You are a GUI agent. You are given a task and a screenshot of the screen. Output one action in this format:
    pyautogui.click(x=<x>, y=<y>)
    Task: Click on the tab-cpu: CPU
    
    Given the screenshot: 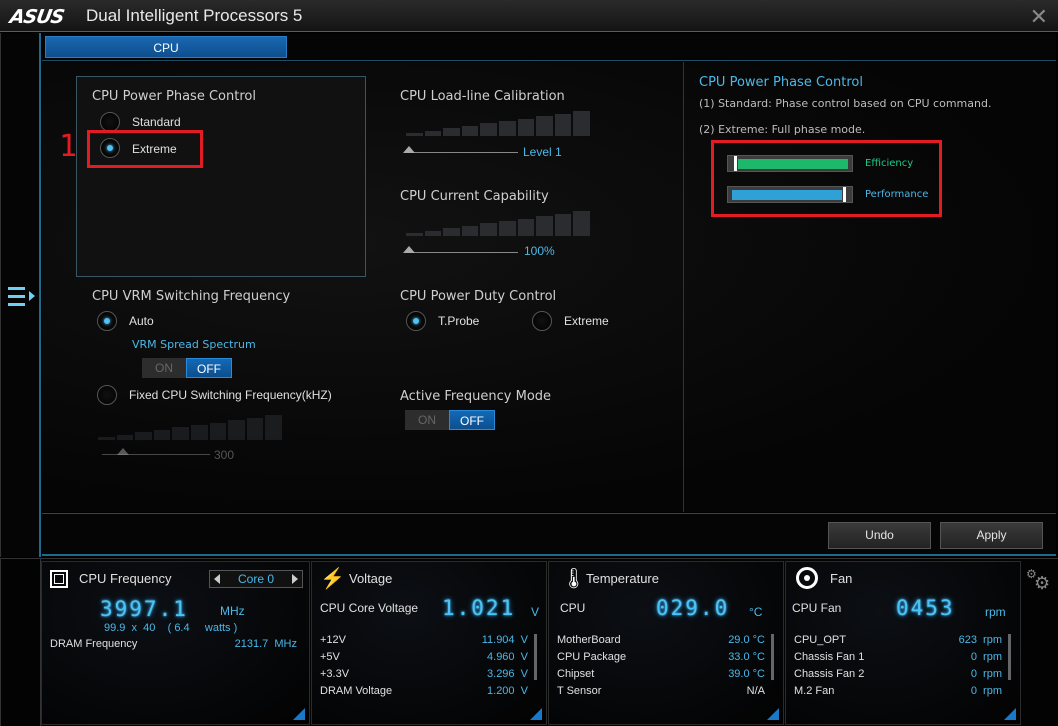 What is the action you would take?
    pyautogui.click(x=166, y=47)
    